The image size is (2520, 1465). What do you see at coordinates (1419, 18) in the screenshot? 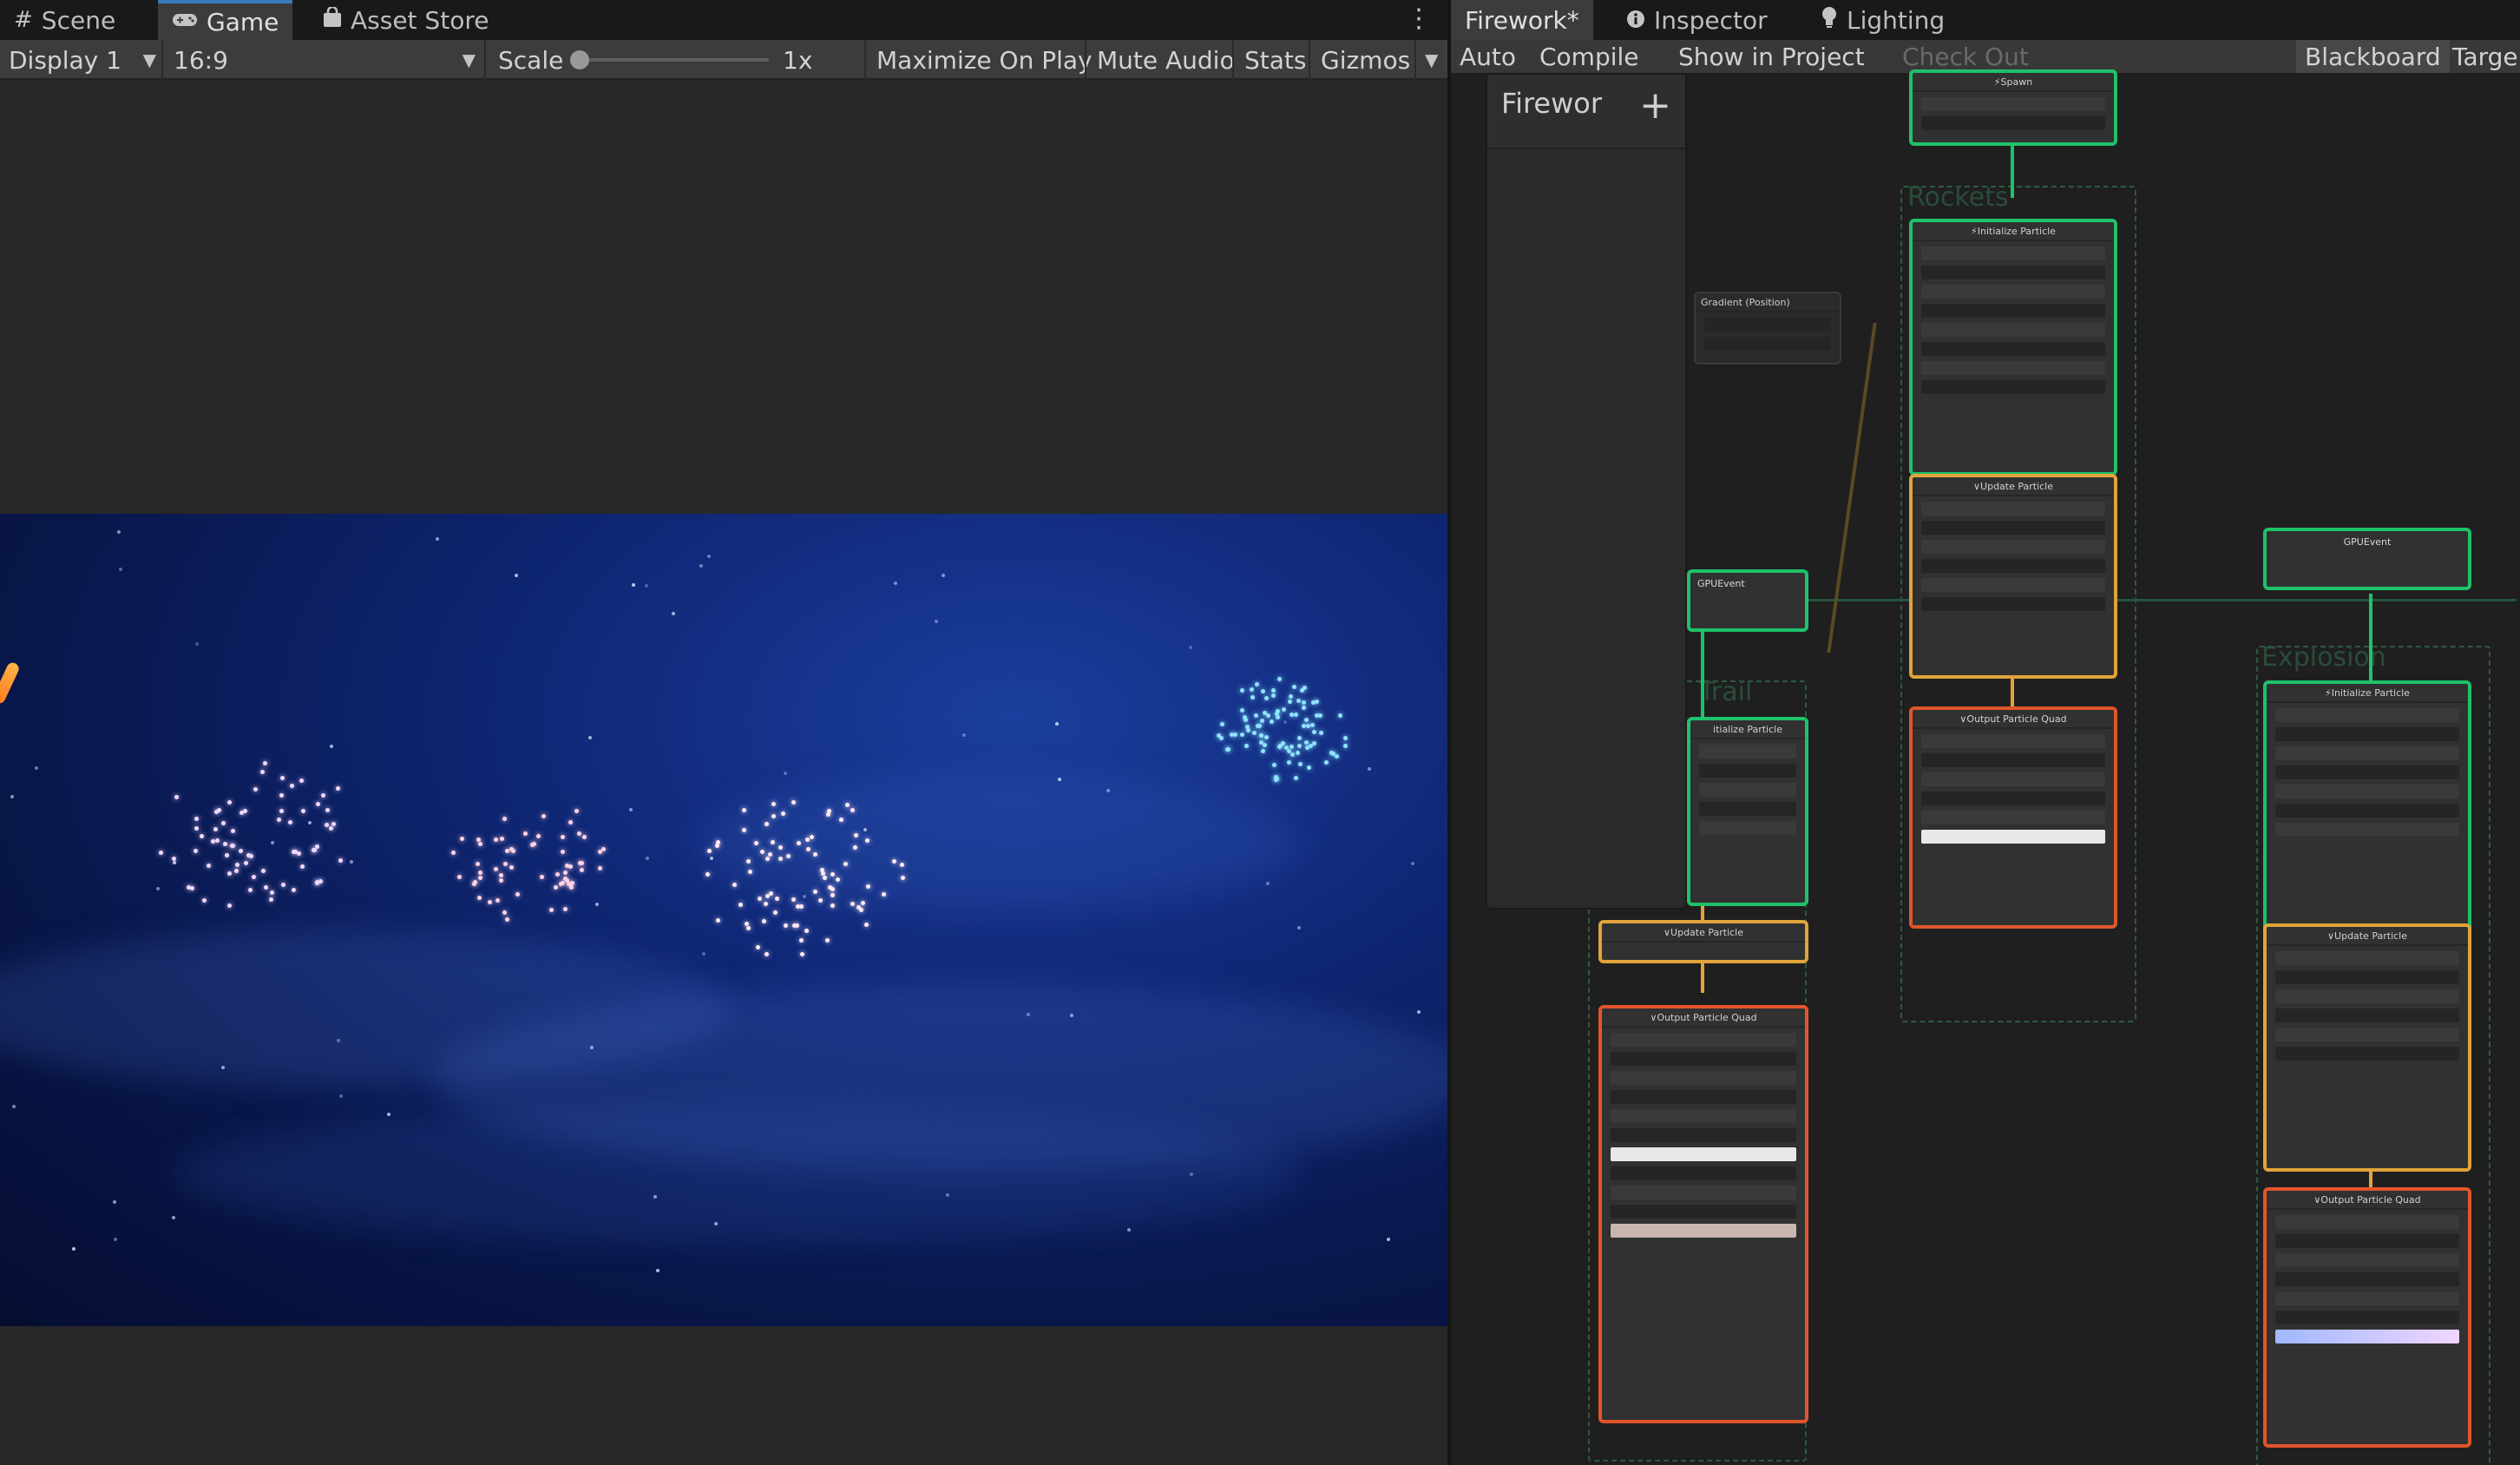
I see `more-options-icon: ⋮` at bounding box center [1419, 18].